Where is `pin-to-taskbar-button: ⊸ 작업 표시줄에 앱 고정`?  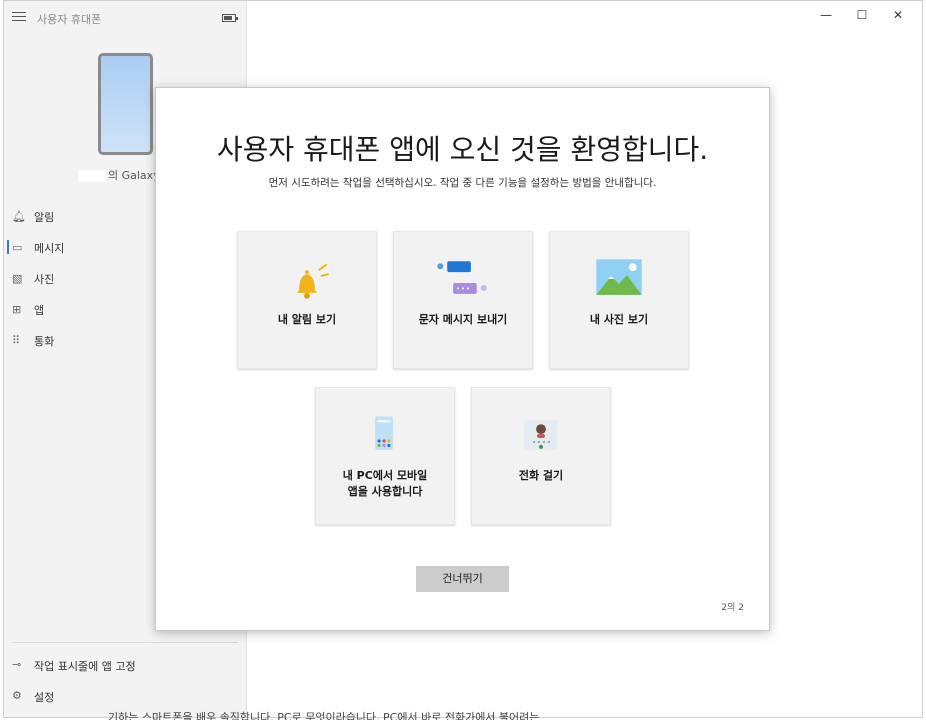 pin-to-taskbar-button: ⊸ 작업 표시줄에 앱 고정 is located at coordinates (125, 665).